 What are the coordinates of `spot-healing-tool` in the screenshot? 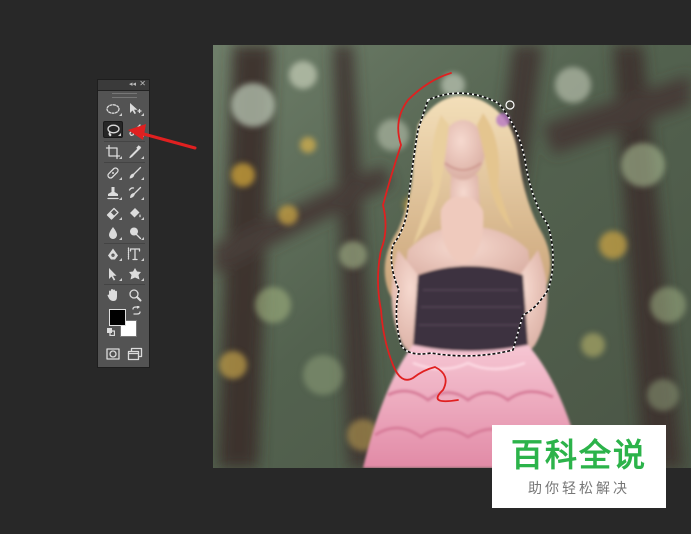 It's located at (113, 172).